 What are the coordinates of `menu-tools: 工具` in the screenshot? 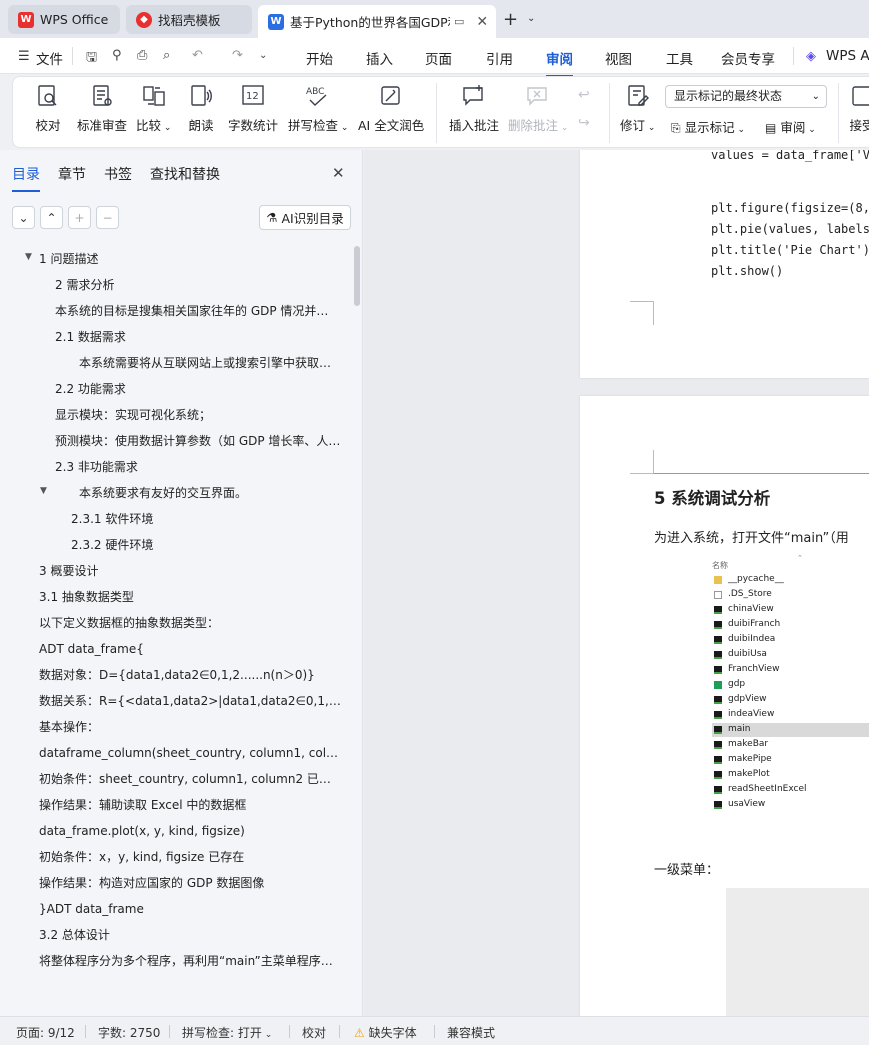 It's located at (679, 58).